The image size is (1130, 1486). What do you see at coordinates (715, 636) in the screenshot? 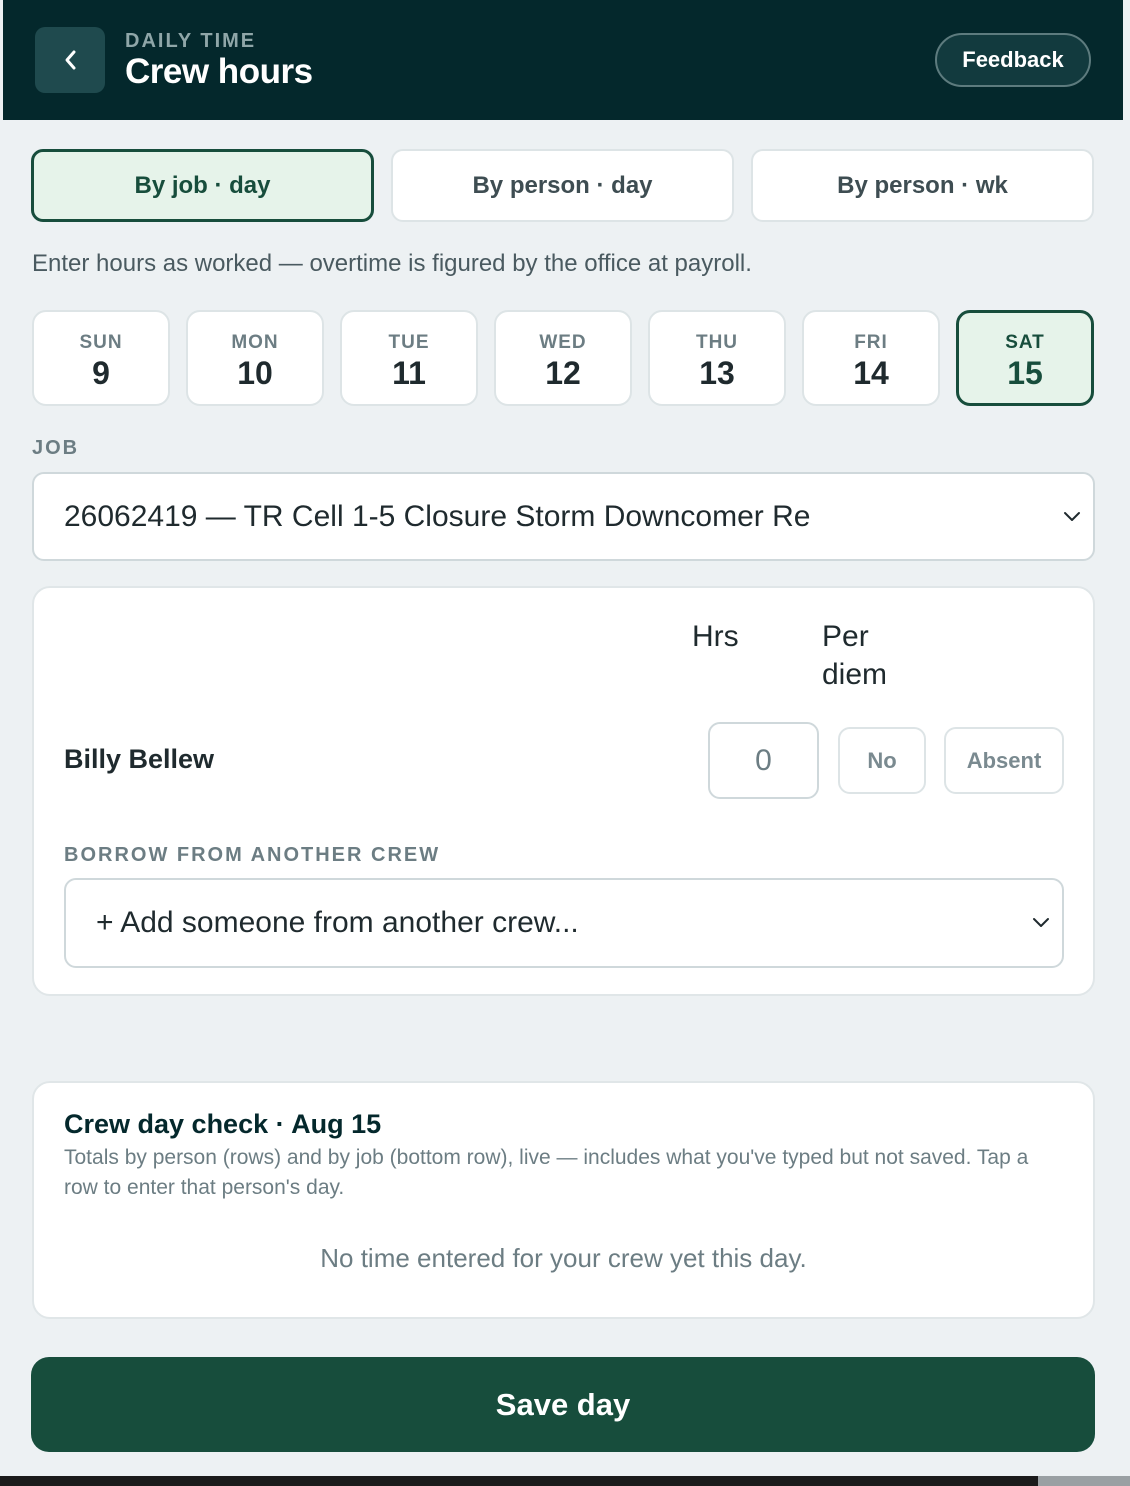
I see `hours-column-header: Hrs` at bounding box center [715, 636].